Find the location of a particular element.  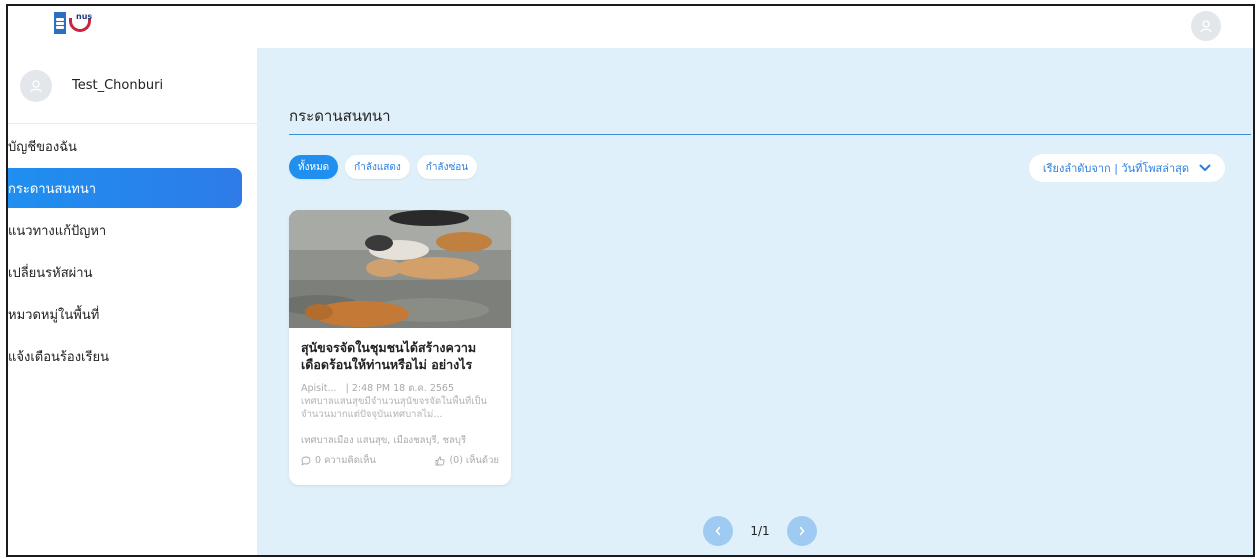

undp-logo-icon is located at coordinates (60, 23).